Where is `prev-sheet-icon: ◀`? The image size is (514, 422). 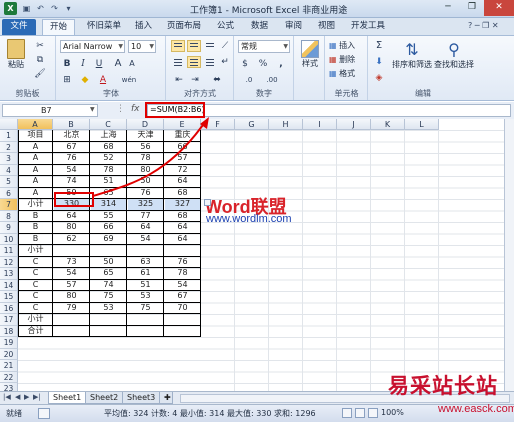
prev-sheet-icon: ◀ is located at coordinates (17, 397).